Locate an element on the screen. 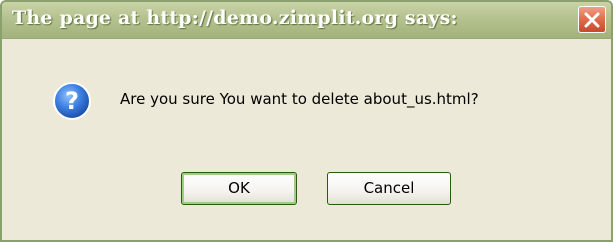 The image size is (613, 242). ok-button: OK is located at coordinates (239, 188).